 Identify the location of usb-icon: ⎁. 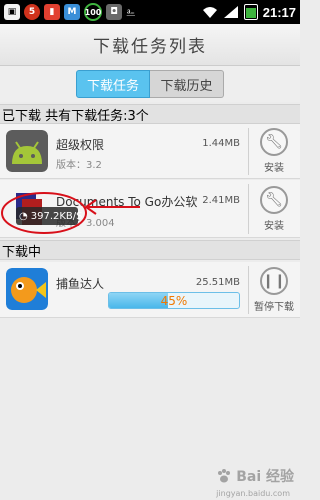
(131, 11).